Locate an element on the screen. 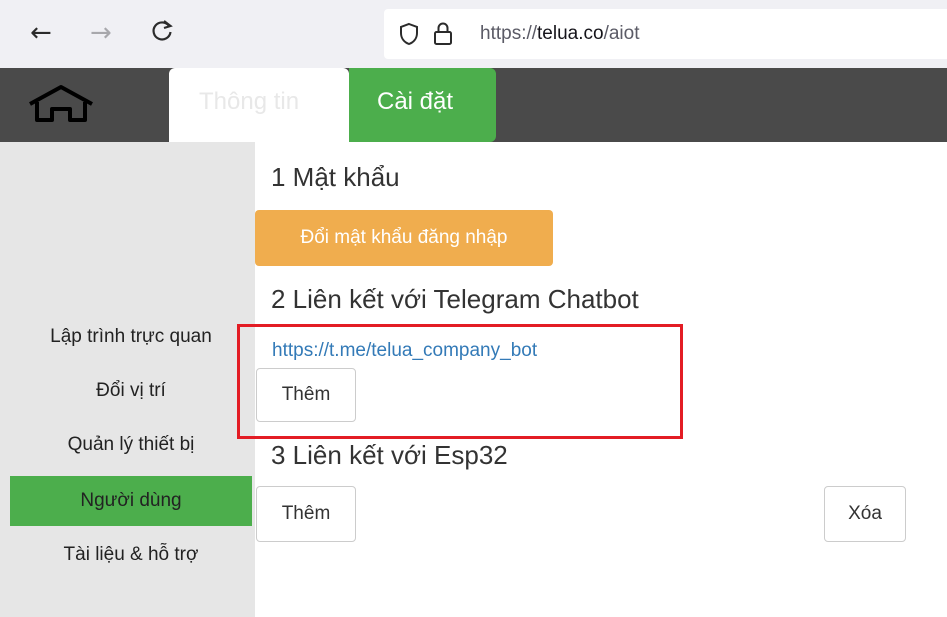 Image resolution: width=947 pixels, height=617 pixels. sidebar-item-users: Người dùng is located at coordinates (131, 501).